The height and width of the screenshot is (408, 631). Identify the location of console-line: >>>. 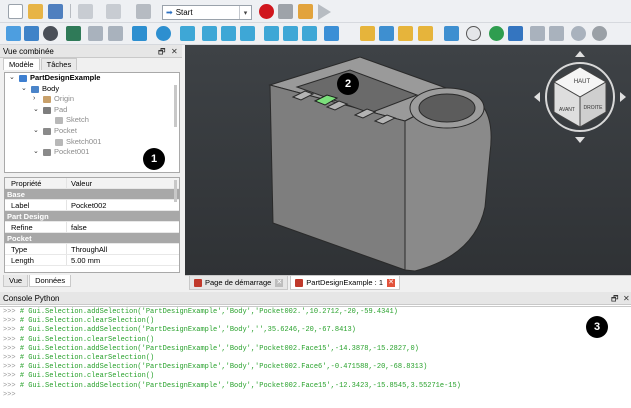
(317, 395).